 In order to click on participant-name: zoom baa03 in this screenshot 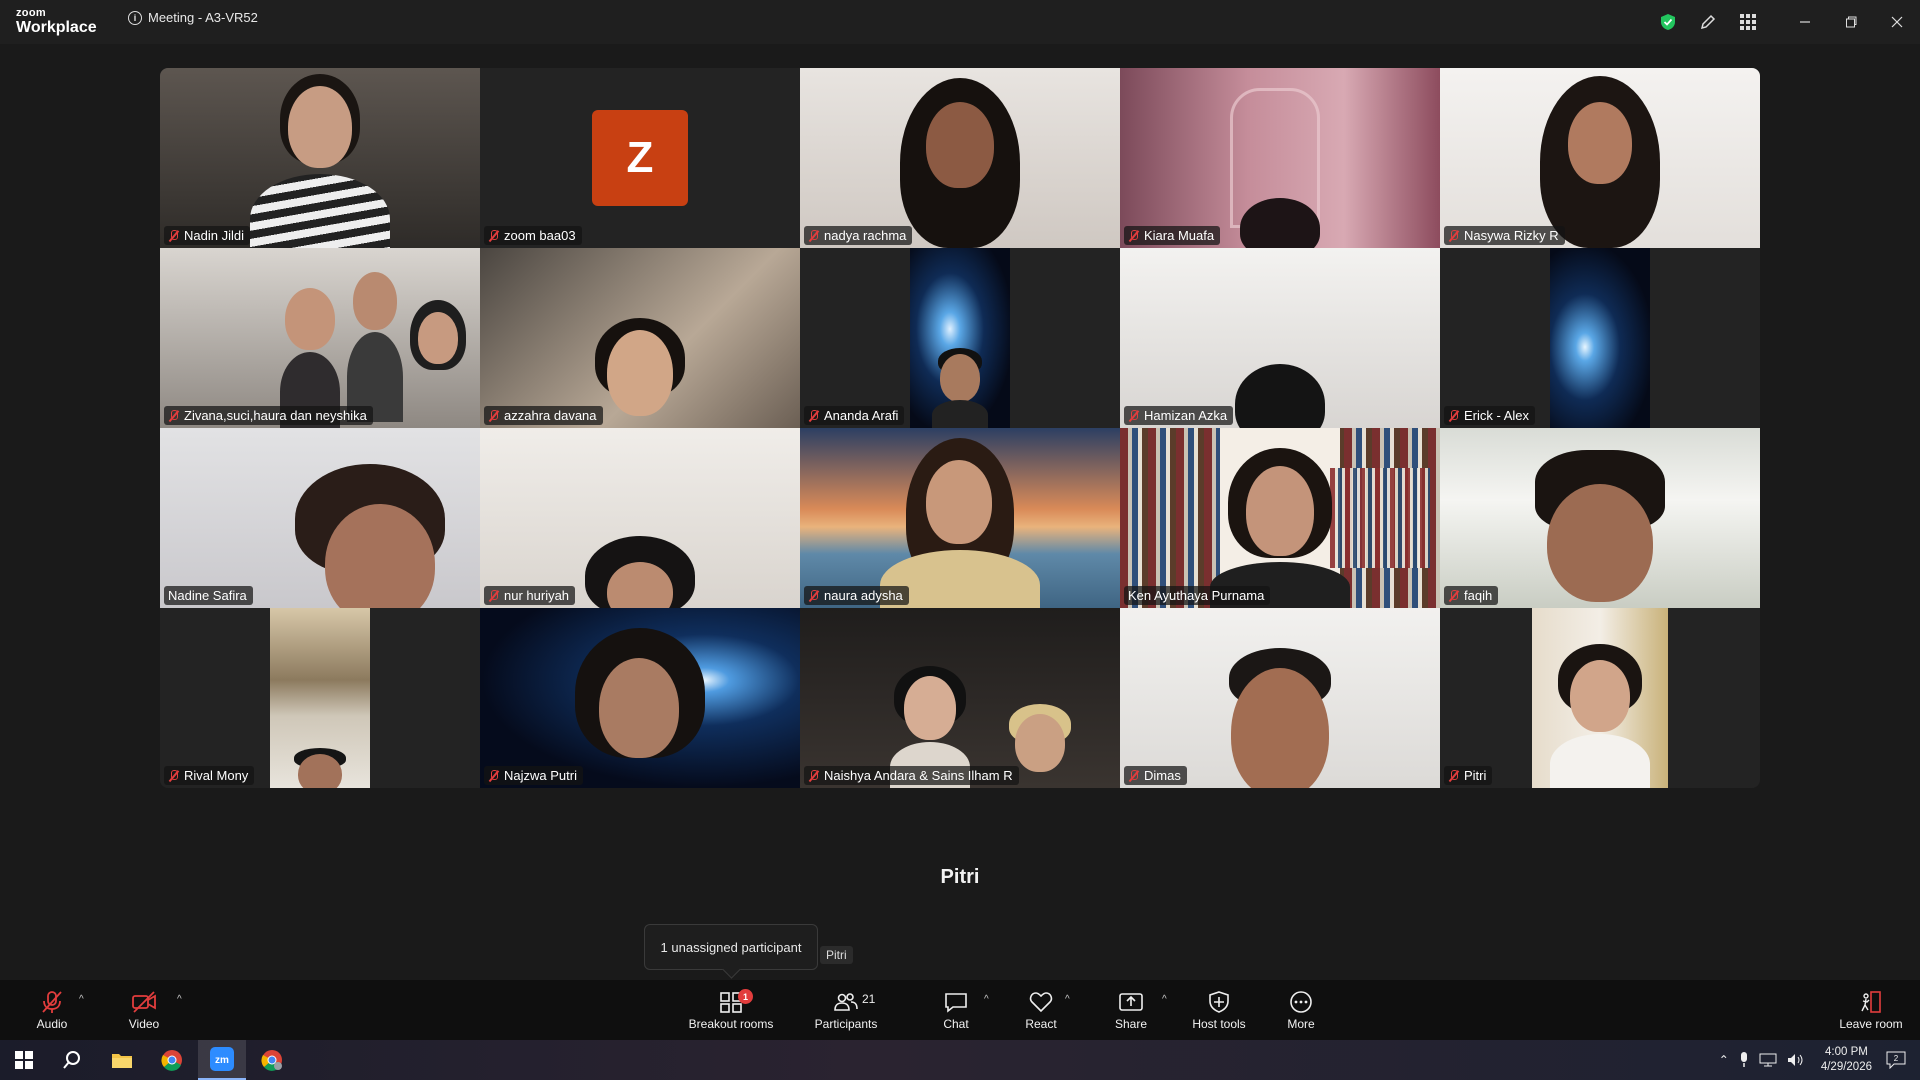, I will do `click(540, 235)`.